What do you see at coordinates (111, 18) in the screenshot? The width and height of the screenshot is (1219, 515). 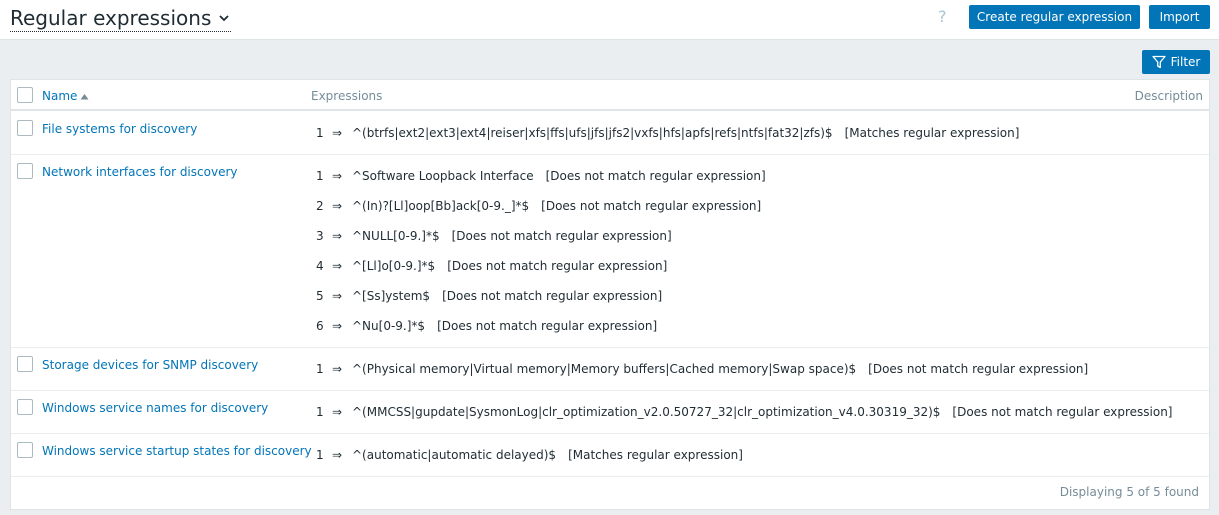 I see `page-title: Regular expressions` at bounding box center [111, 18].